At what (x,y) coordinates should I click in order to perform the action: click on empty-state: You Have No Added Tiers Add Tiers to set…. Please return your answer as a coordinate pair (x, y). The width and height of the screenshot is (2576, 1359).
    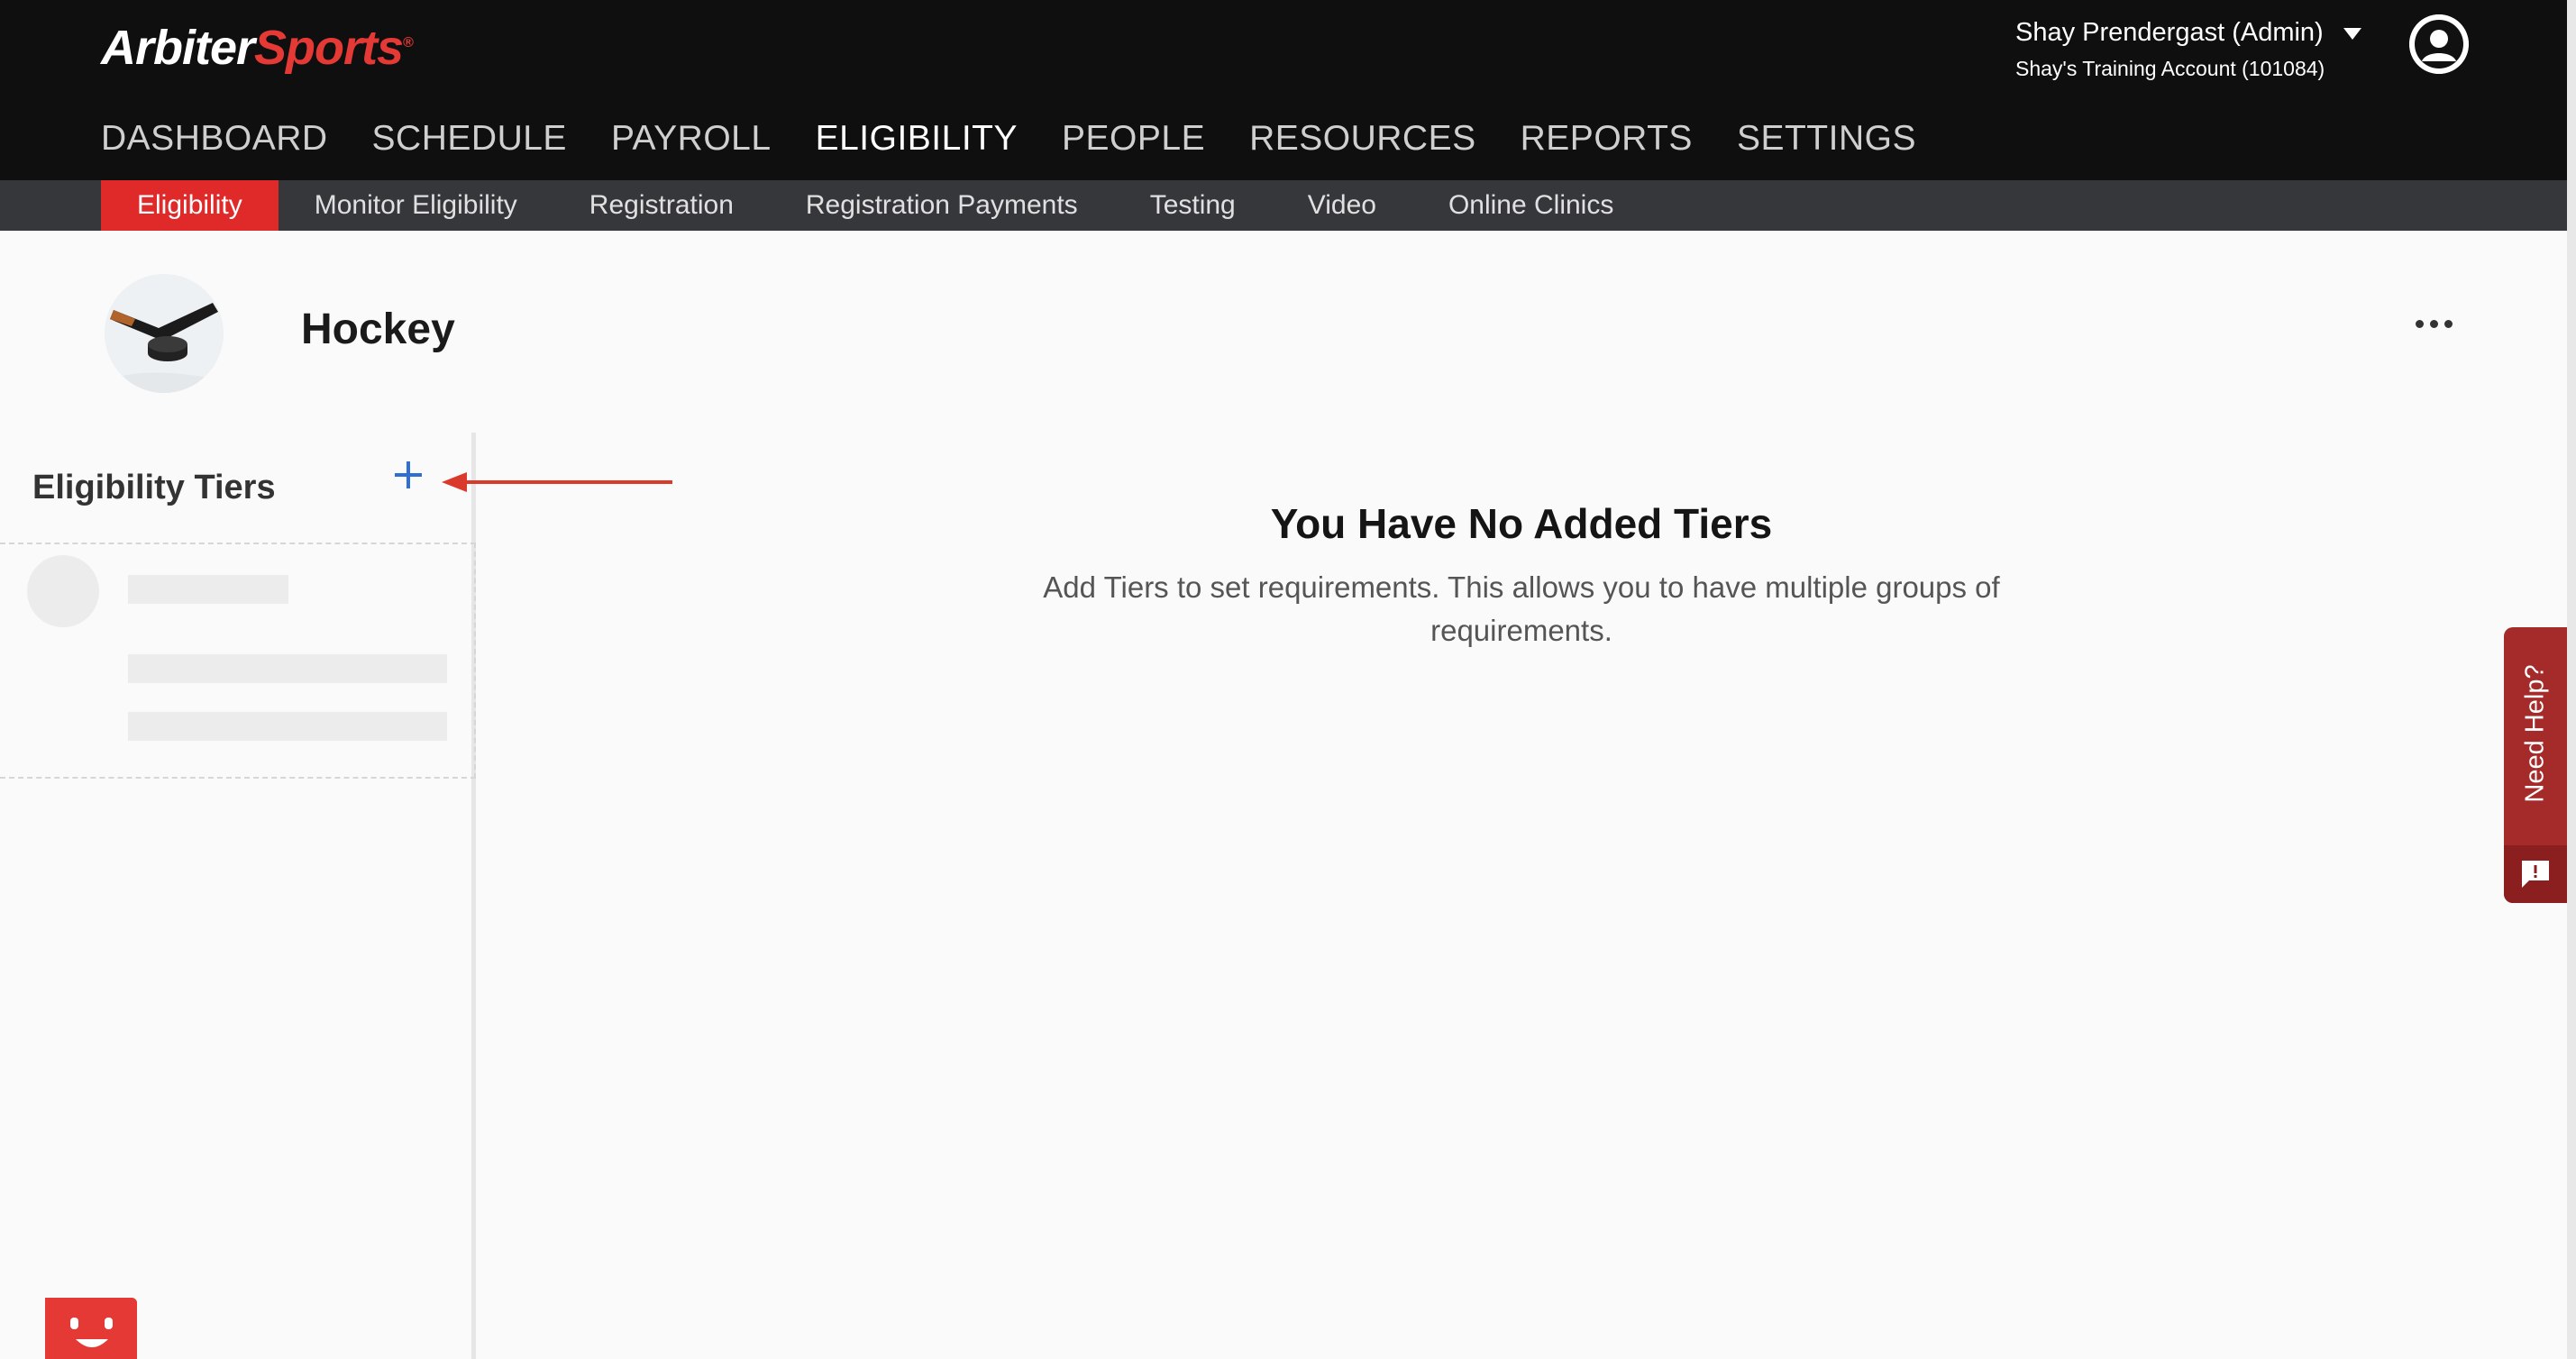
    Looking at the image, I should click on (1521, 575).